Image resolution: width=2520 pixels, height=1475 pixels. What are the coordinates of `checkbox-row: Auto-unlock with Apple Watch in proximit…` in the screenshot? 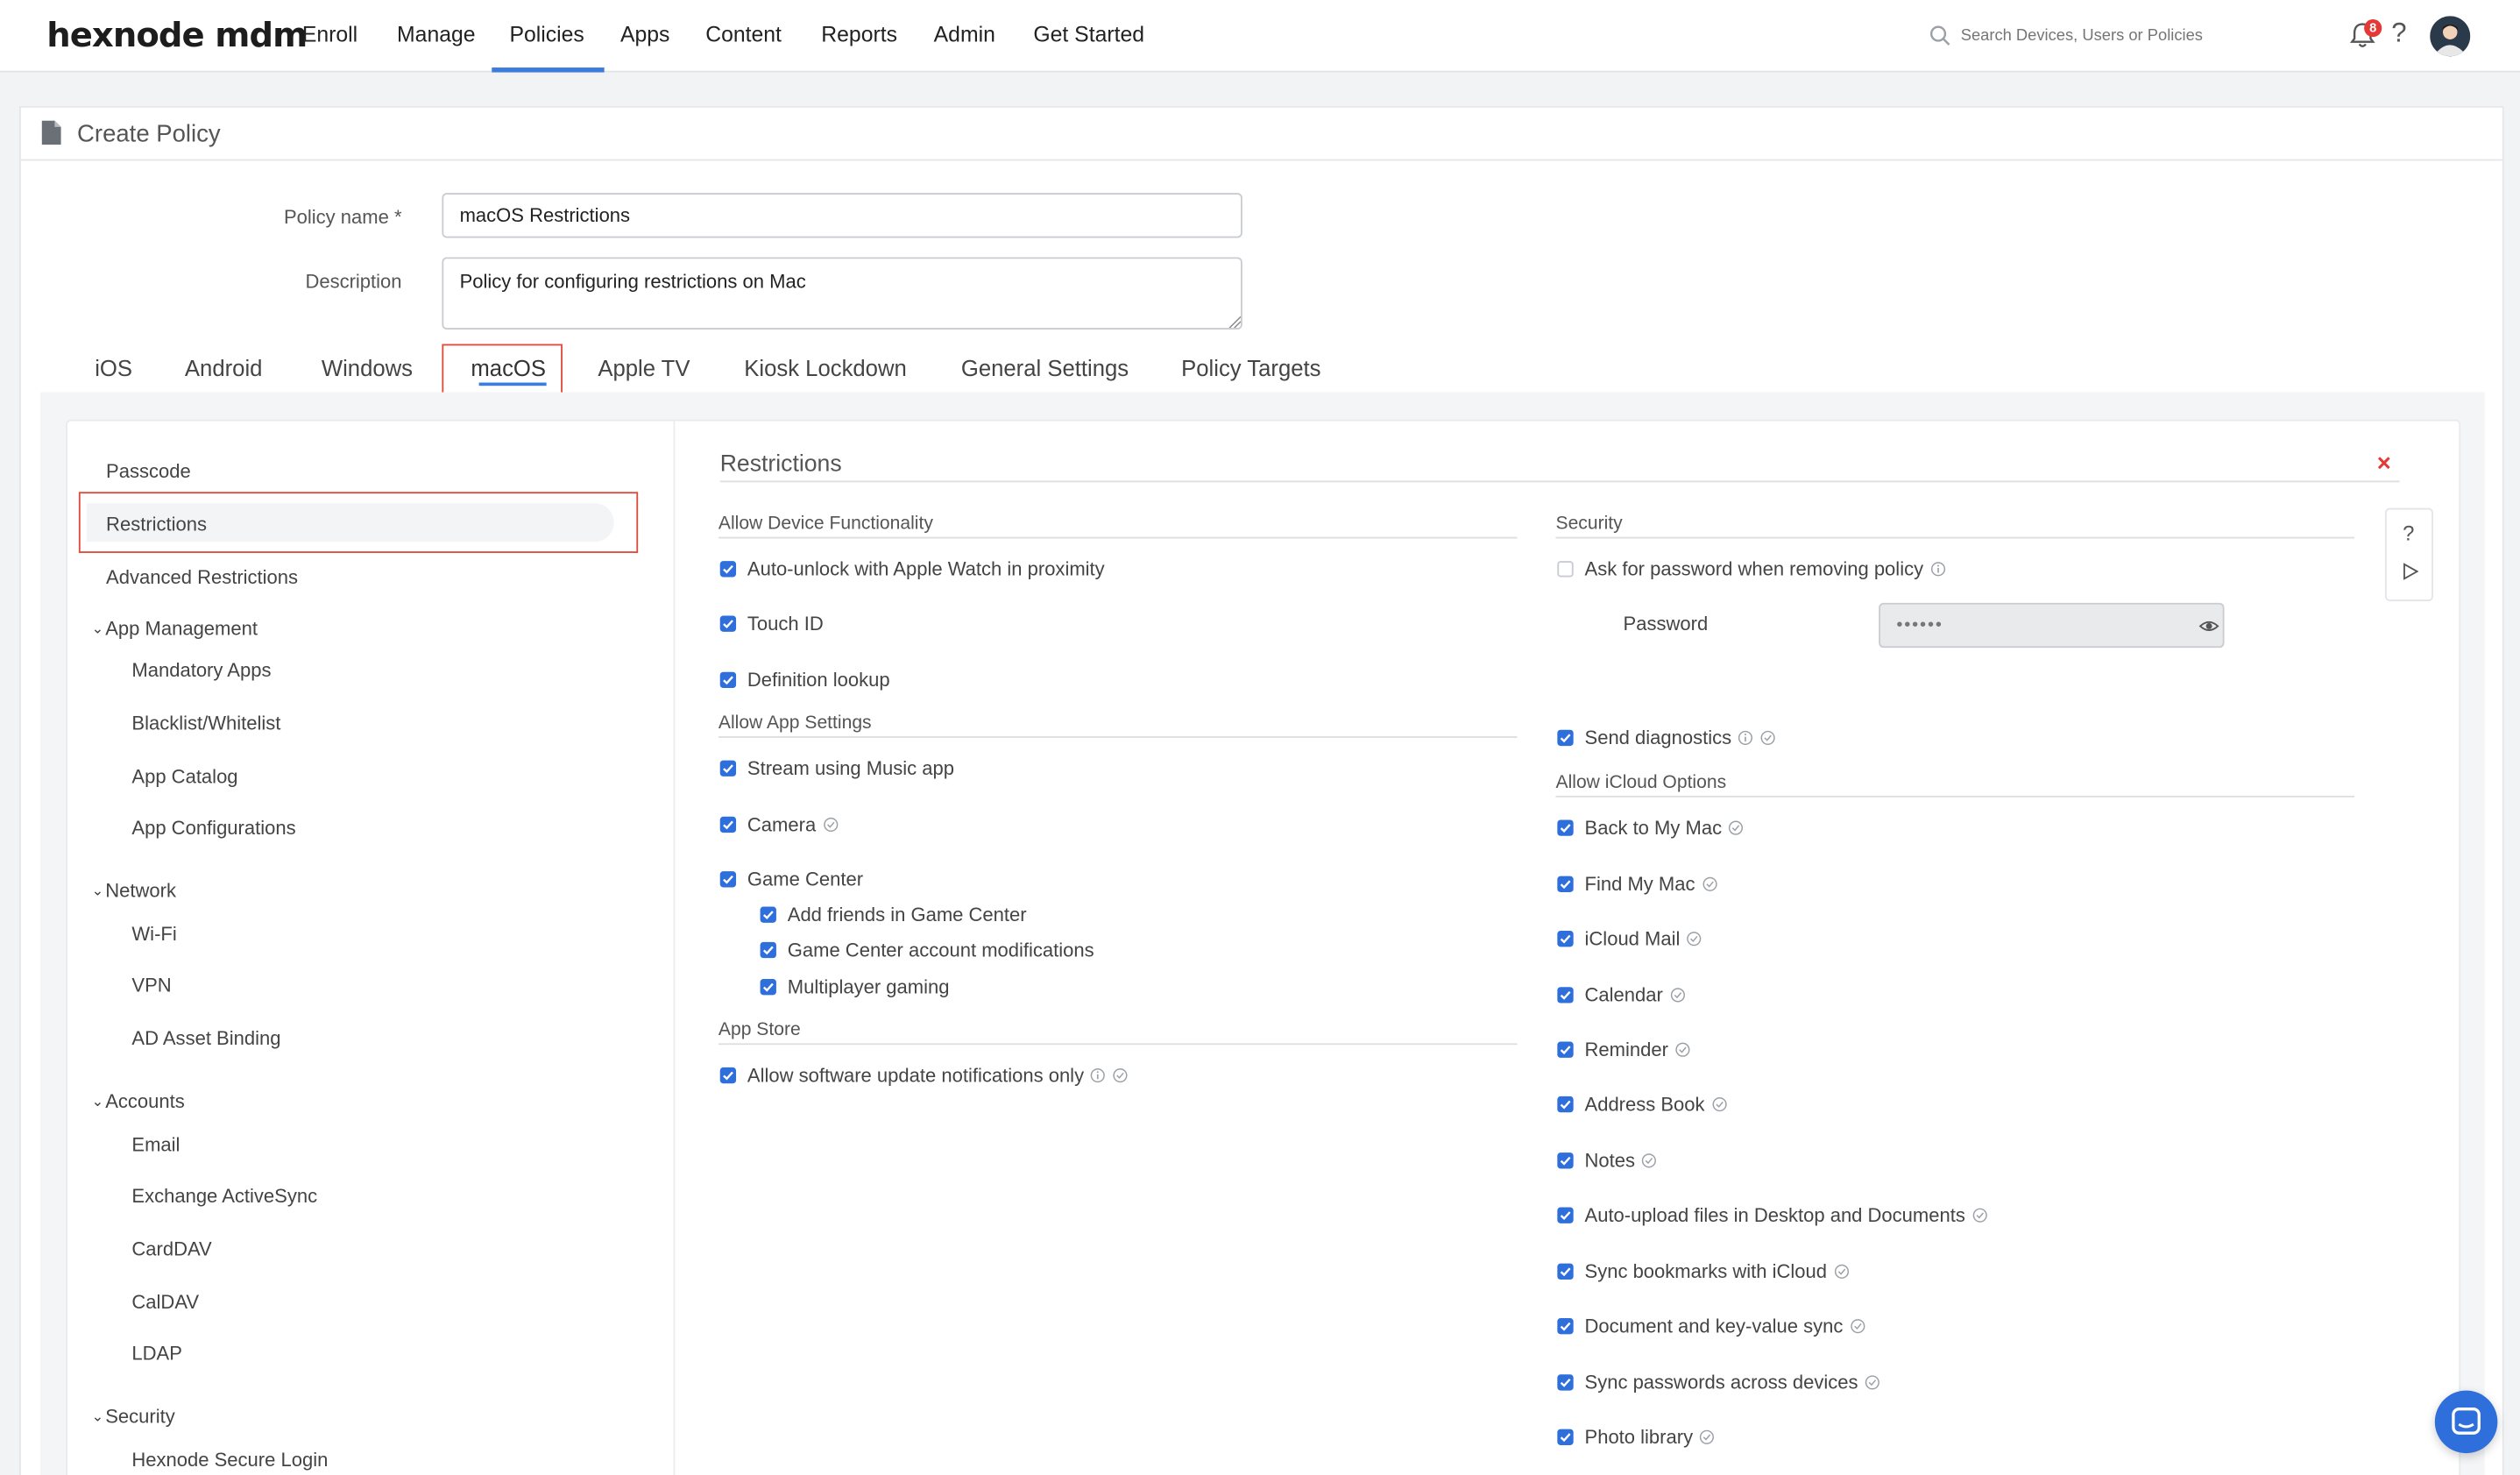 It's located at (912, 568).